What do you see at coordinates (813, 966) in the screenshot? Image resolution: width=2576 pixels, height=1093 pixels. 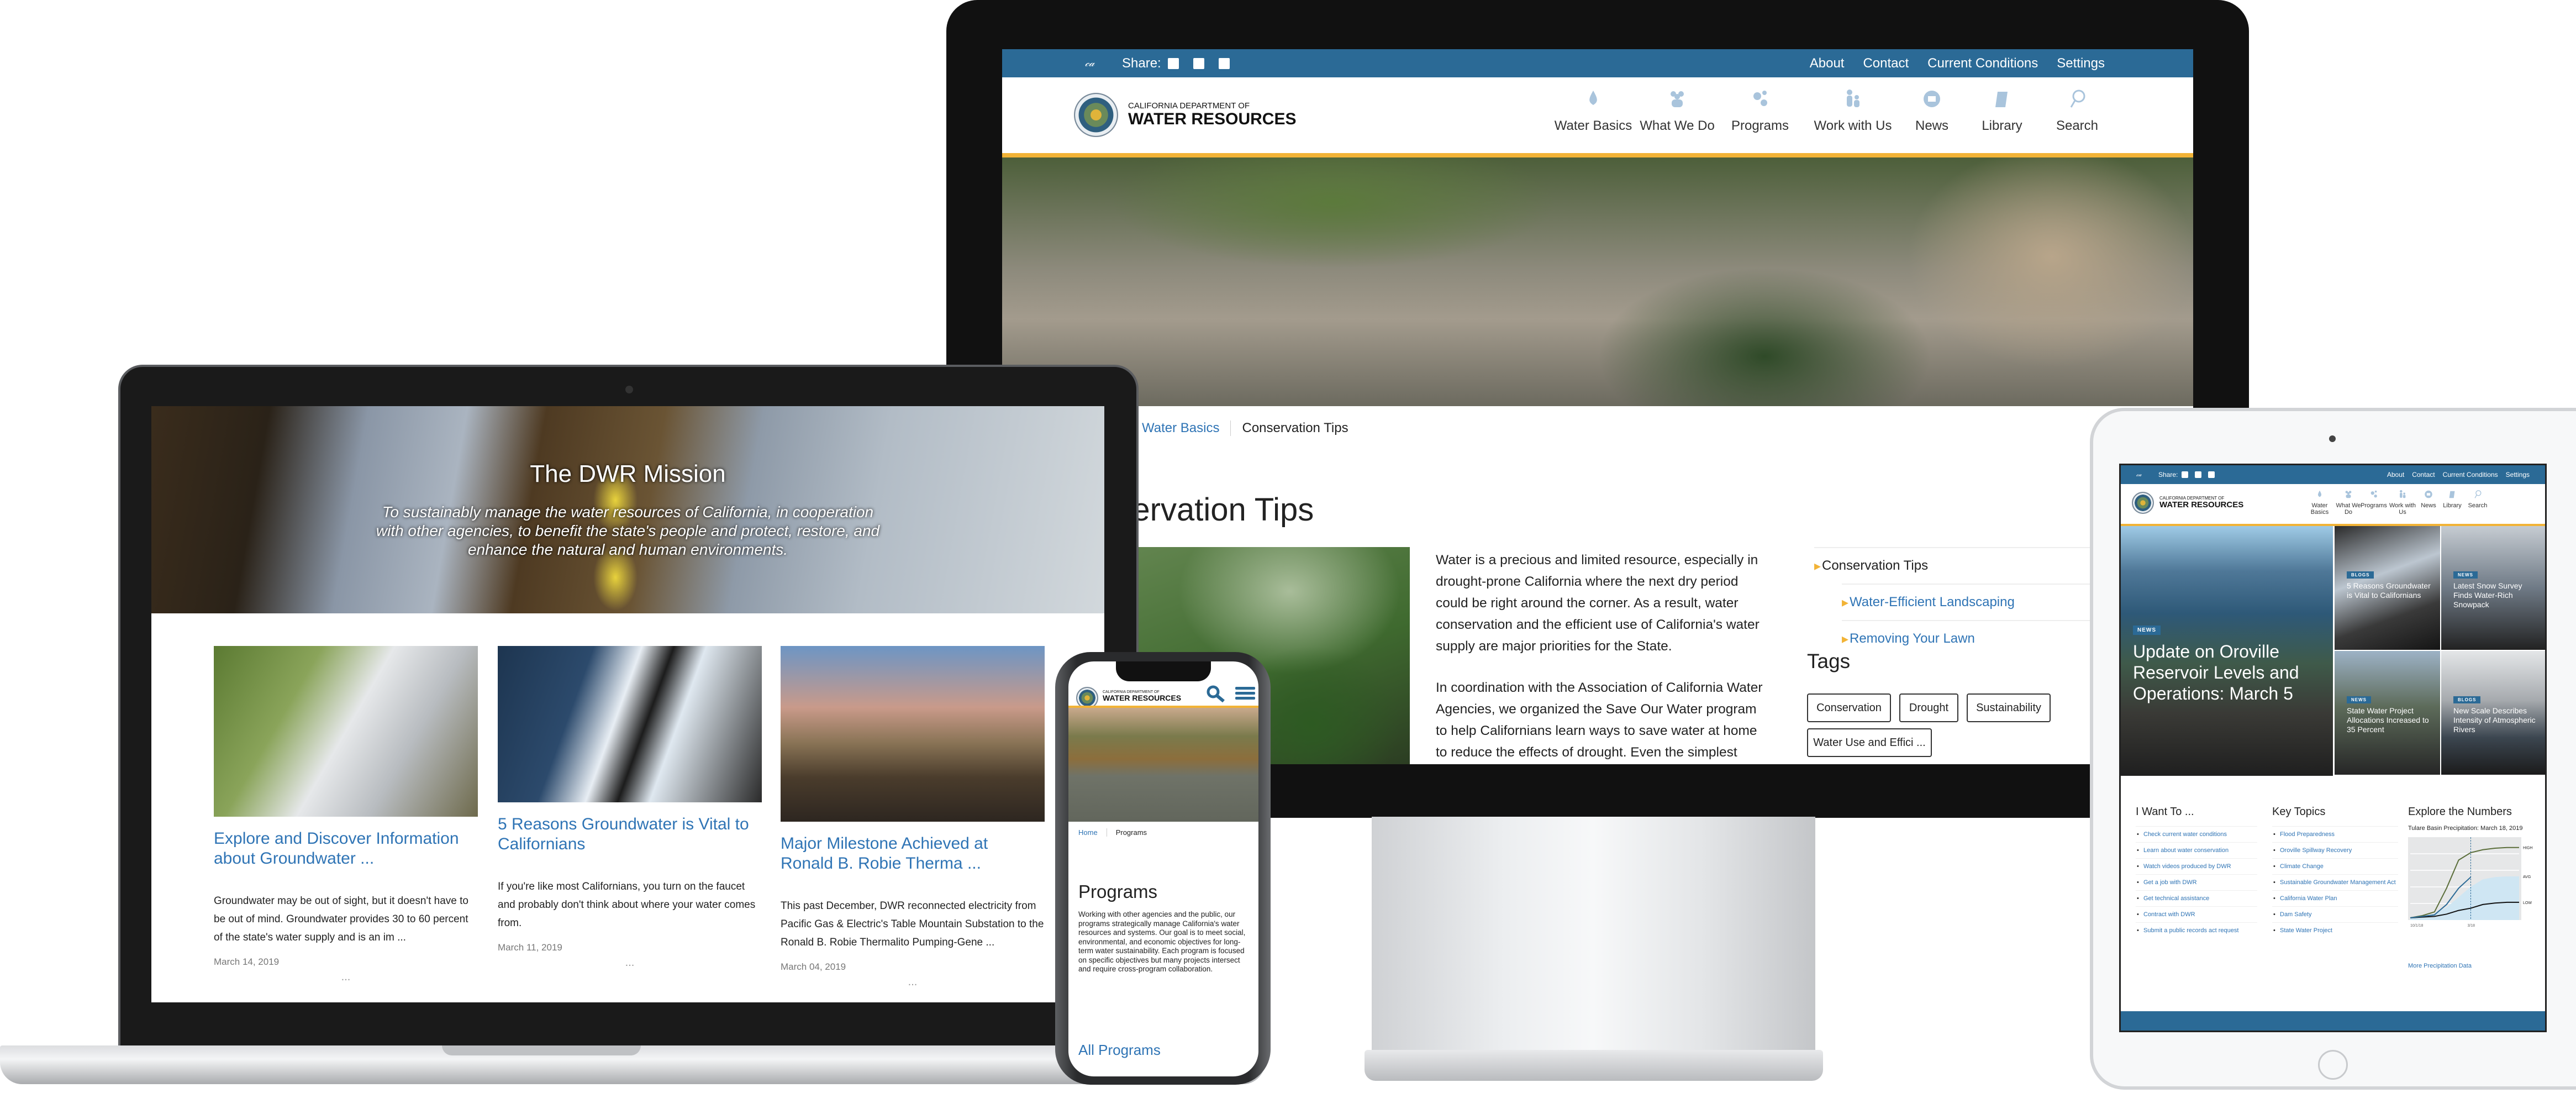 I see `news-card-date: March 04, 2019` at bounding box center [813, 966].